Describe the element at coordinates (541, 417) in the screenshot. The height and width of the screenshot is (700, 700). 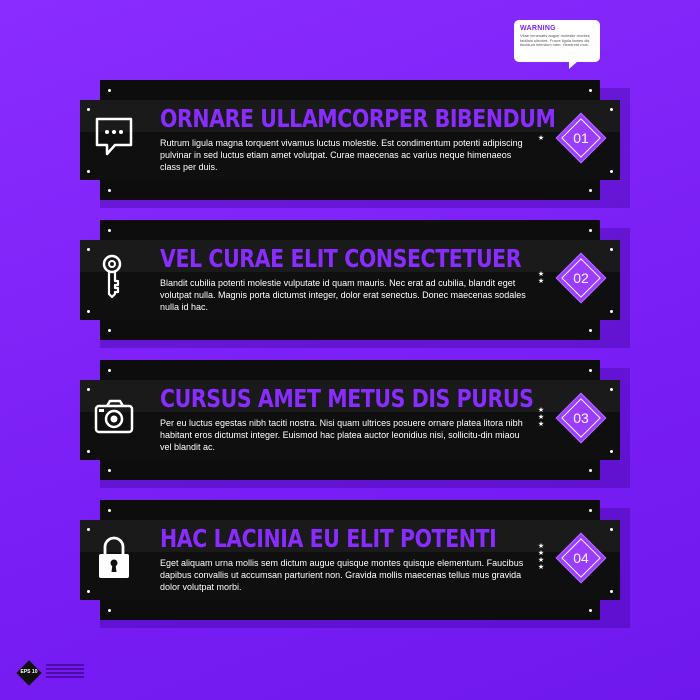
I see `star-rating: ★ ★ ★` at that location.